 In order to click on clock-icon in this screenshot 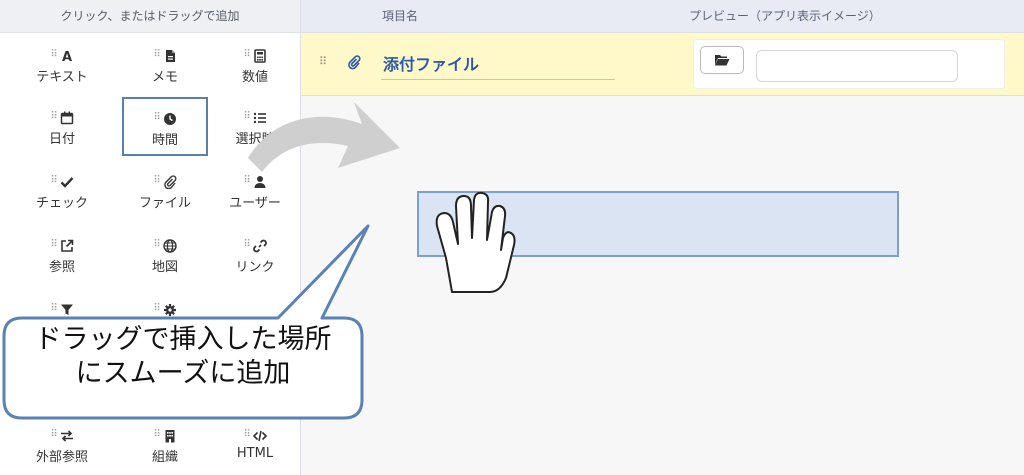, I will do `click(170, 118)`.